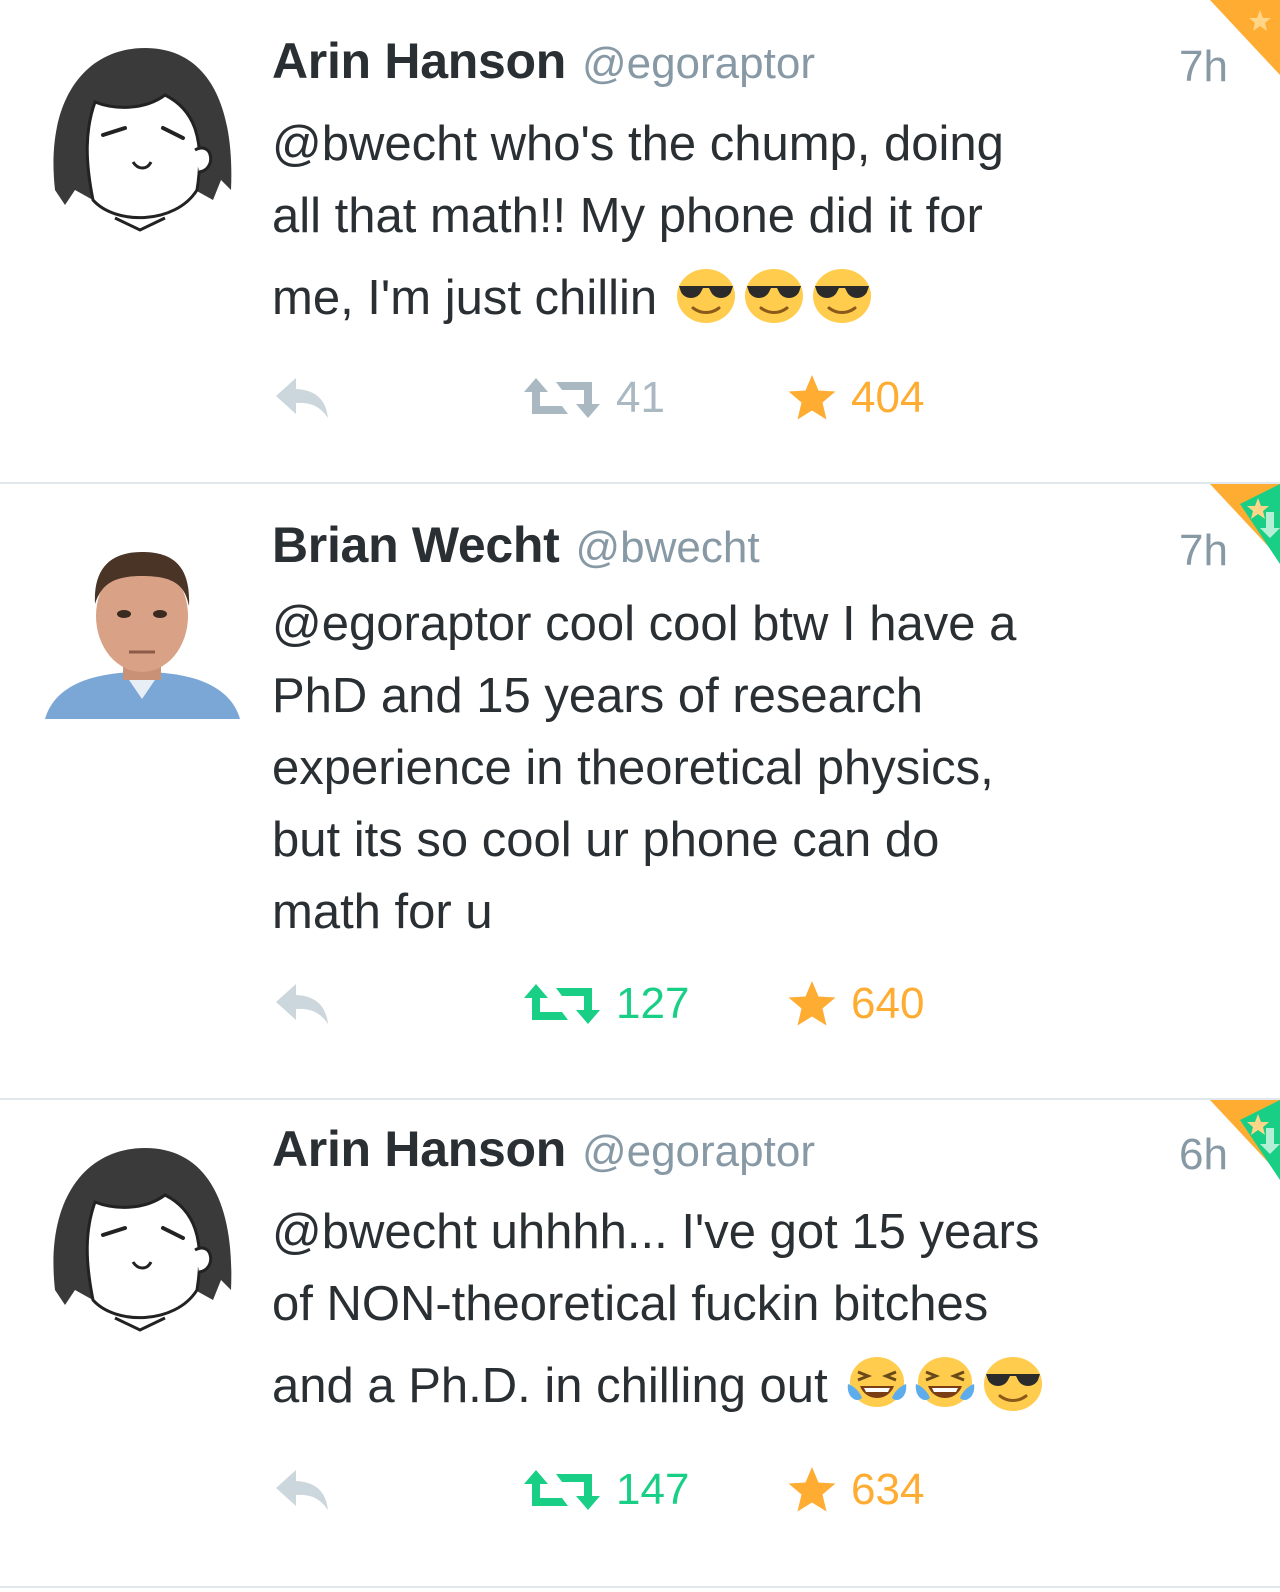  What do you see at coordinates (605, 1004) in the screenshot?
I see `retweet-button: 127` at bounding box center [605, 1004].